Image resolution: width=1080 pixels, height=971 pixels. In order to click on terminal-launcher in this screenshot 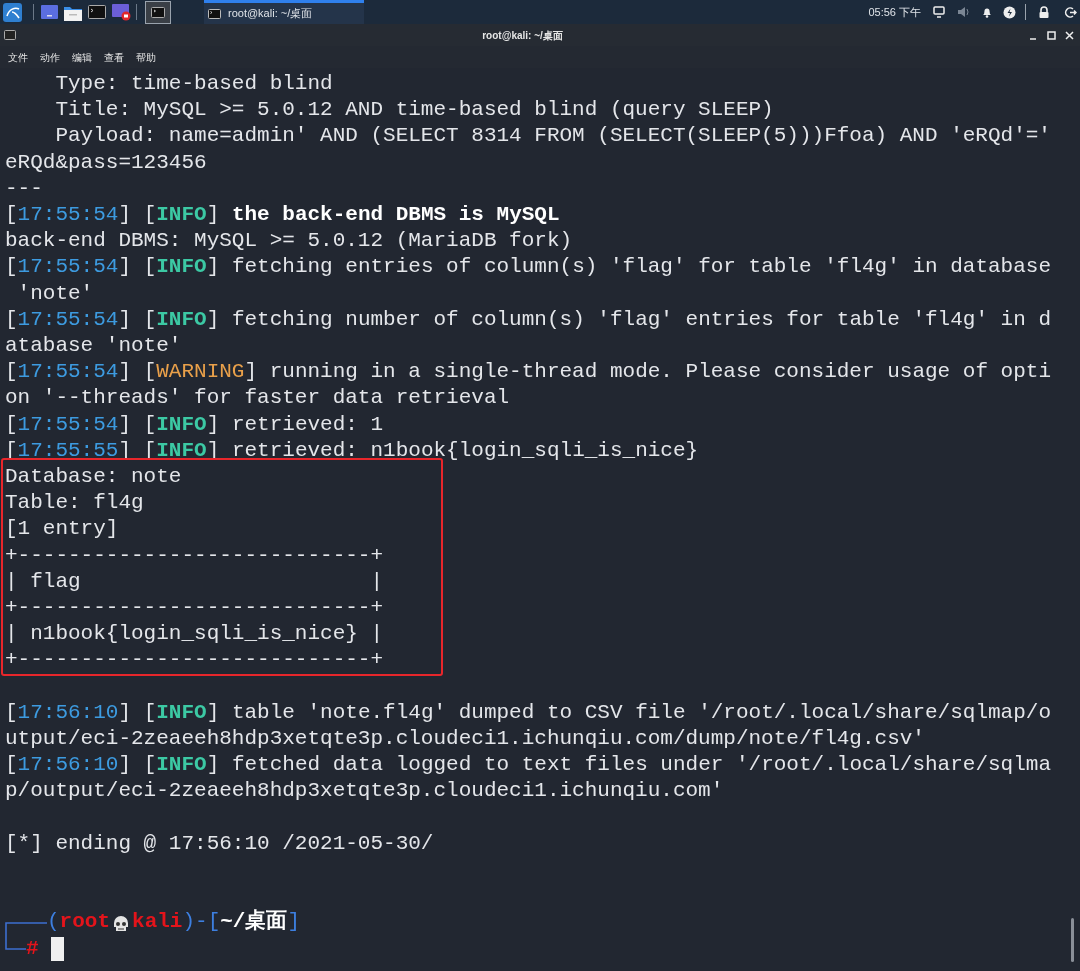, I will do `click(158, 12)`.